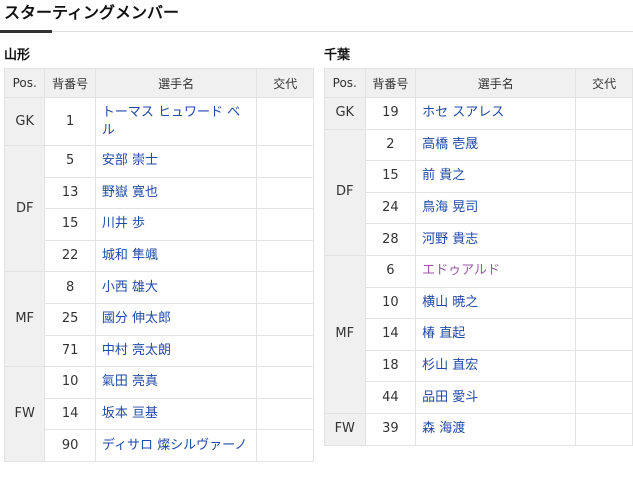 Image resolution: width=633 pixels, height=482 pixels. Describe the element at coordinates (70, 287) in the screenshot. I see `number-cell: 8` at that location.